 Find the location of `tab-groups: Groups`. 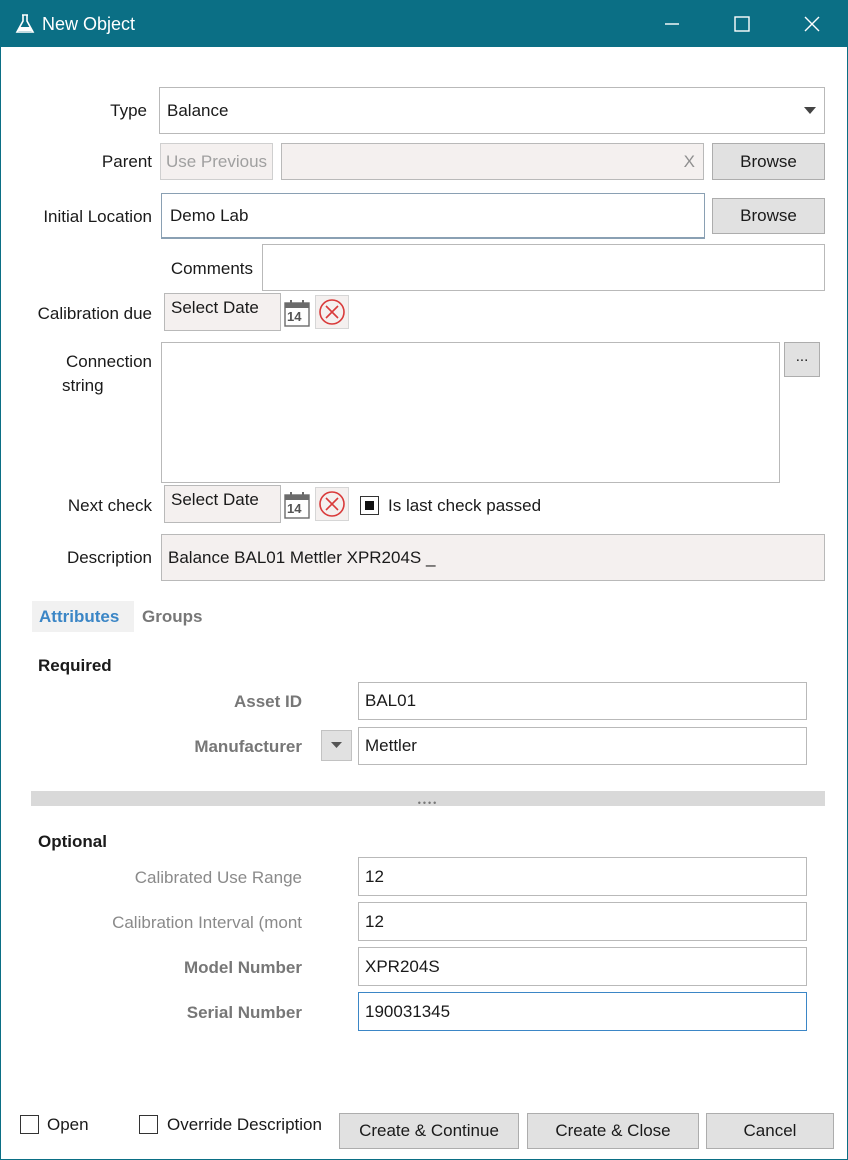

tab-groups: Groups is located at coordinates (172, 617).